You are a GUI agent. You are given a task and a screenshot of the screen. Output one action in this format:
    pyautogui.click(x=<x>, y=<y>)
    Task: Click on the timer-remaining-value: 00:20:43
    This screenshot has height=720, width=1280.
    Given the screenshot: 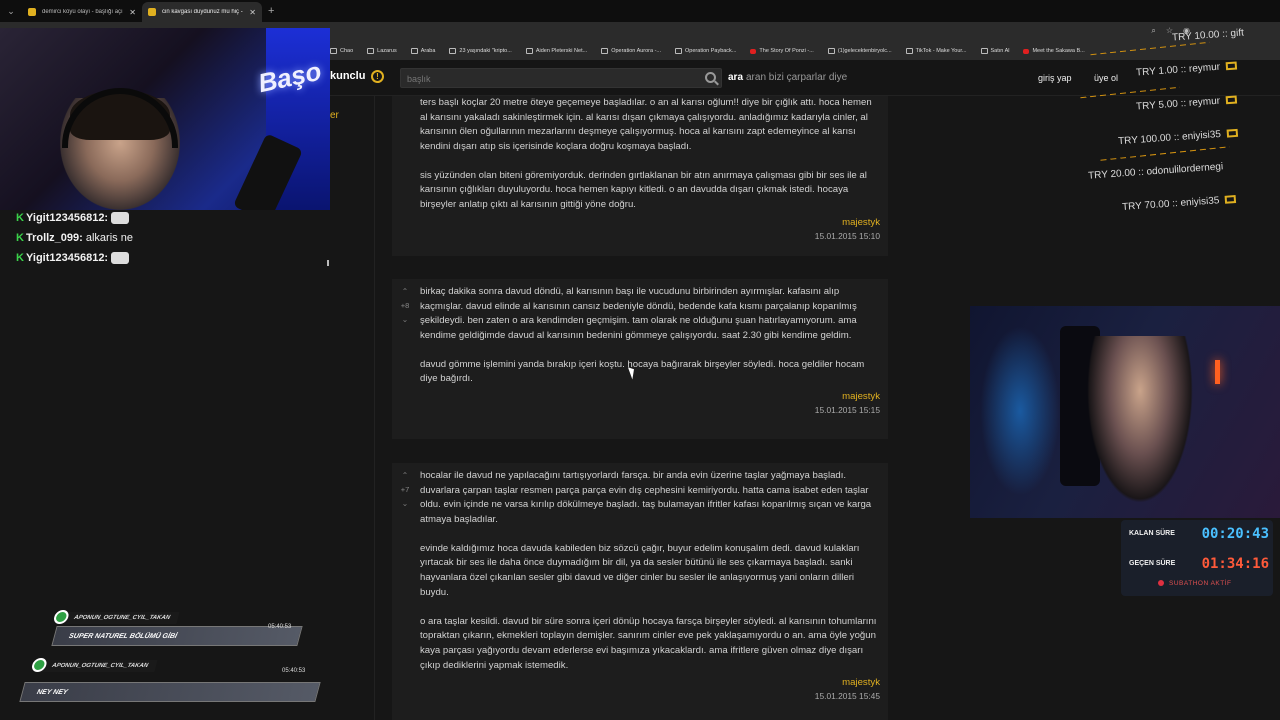 What is the action you would take?
    pyautogui.click(x=1235, y=534)
    